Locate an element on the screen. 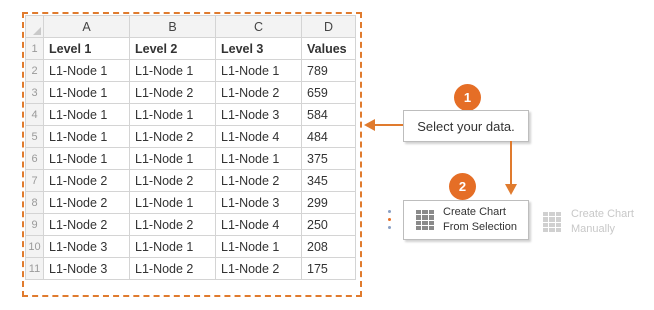  row-number: 3 is located at coordinates (34, 92).